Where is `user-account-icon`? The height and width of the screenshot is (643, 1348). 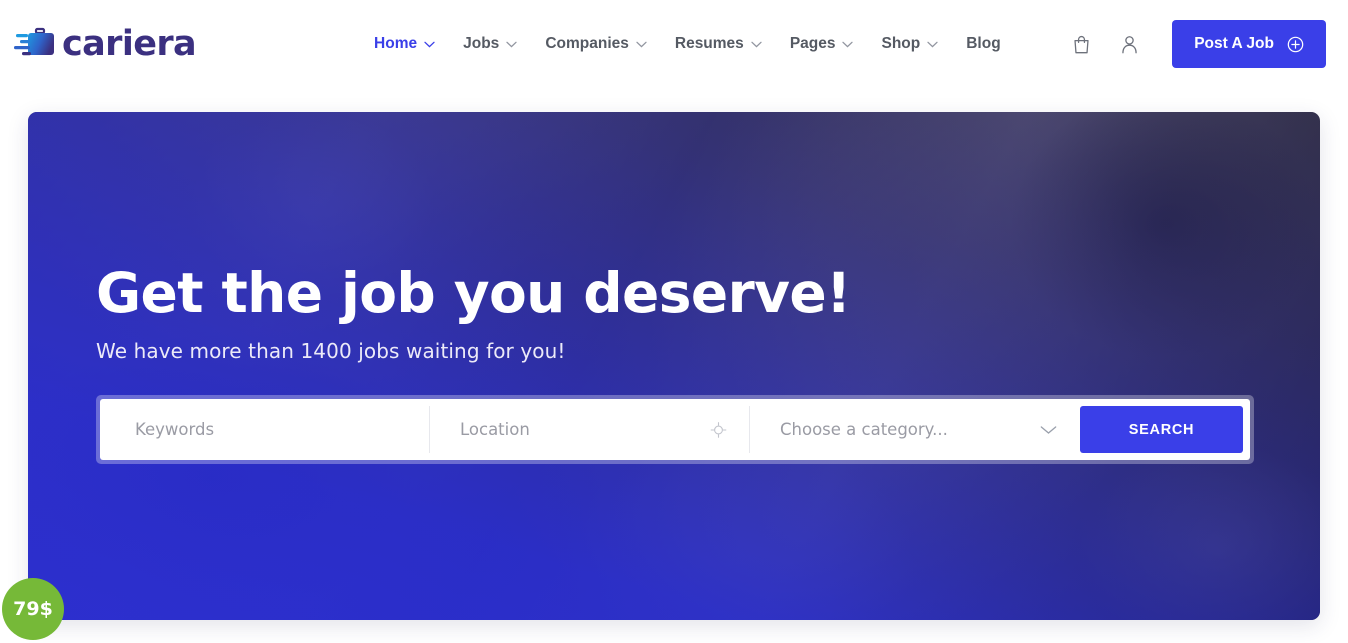 user-account-icon is located at coordinates (1129, 44).